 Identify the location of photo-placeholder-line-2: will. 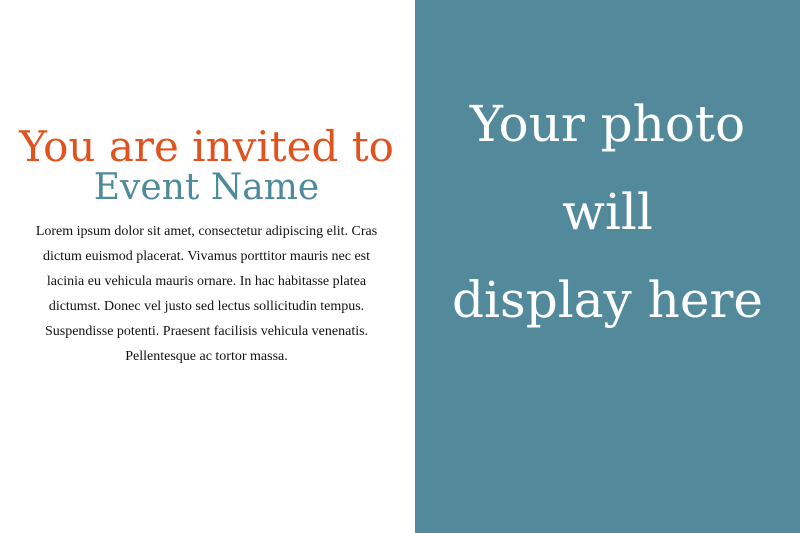
(607, 212).